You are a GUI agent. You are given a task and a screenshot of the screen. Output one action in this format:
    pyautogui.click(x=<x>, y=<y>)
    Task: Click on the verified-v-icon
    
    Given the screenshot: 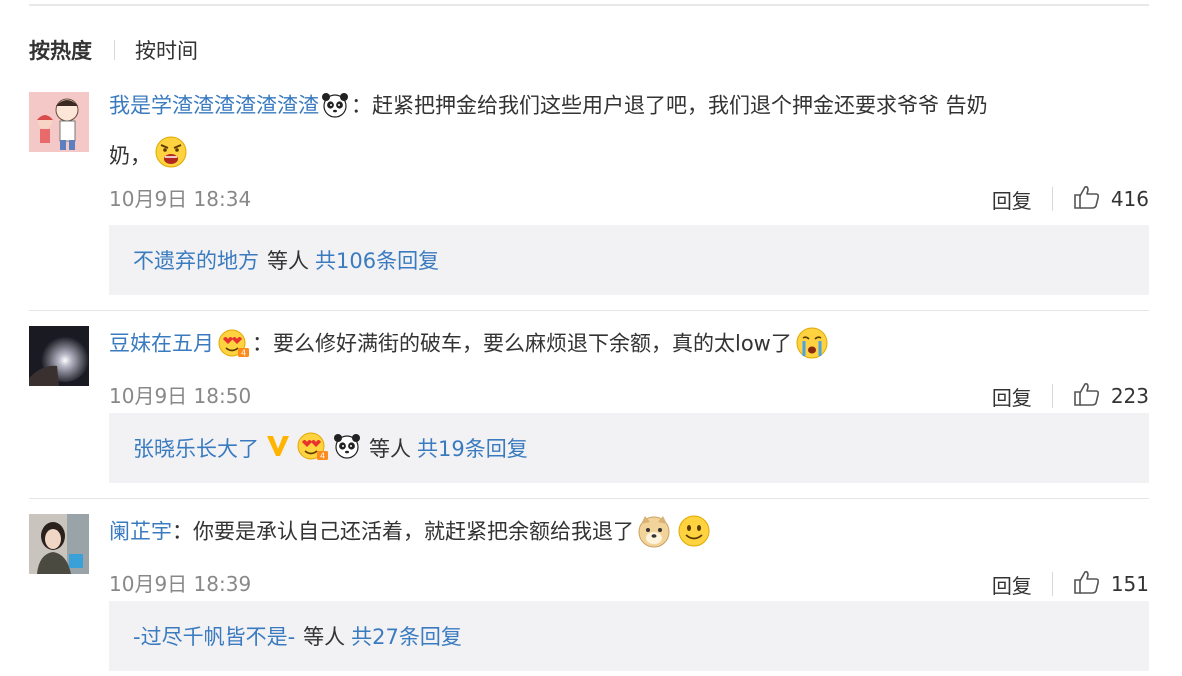 What is the action you would take?
    pyautogui.click(x=278, y=448)
    